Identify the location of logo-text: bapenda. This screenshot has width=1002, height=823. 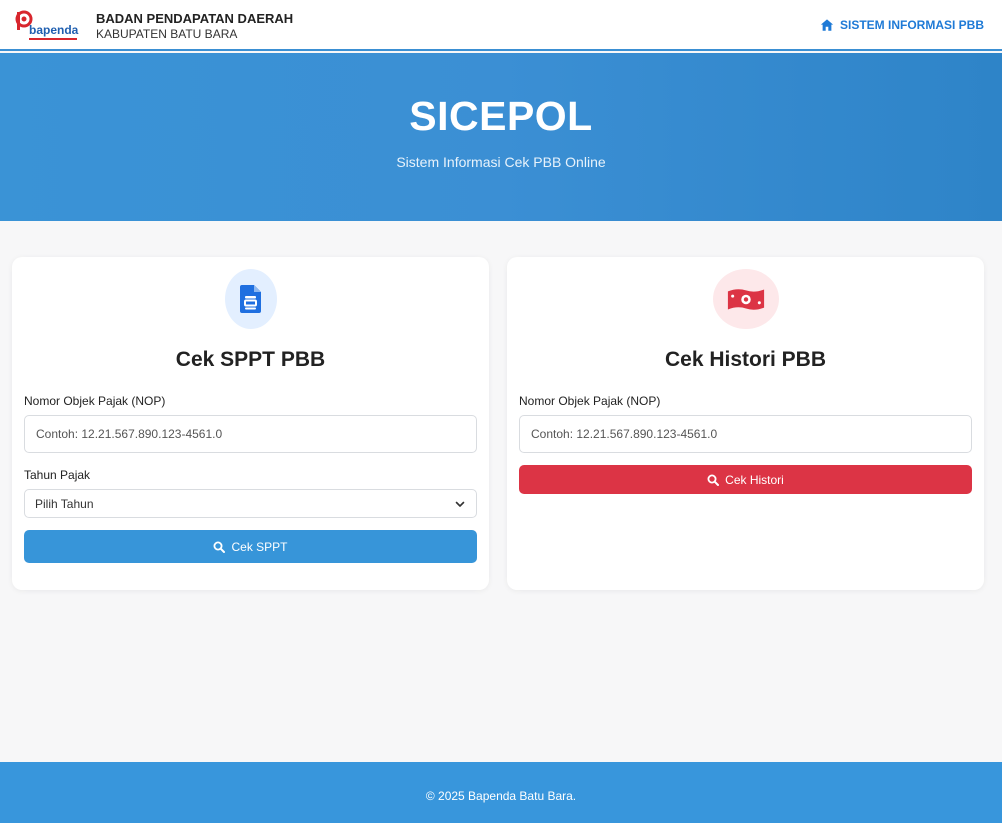
(54, 30).